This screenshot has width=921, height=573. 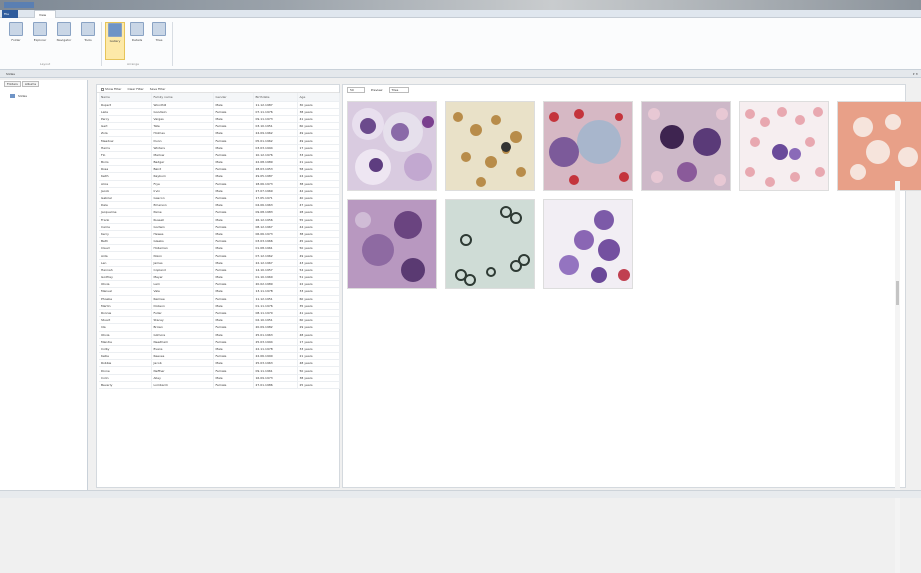 I want to click on table-row: LenJamesMale22.12.196743 years, so click(x=219, y=262).